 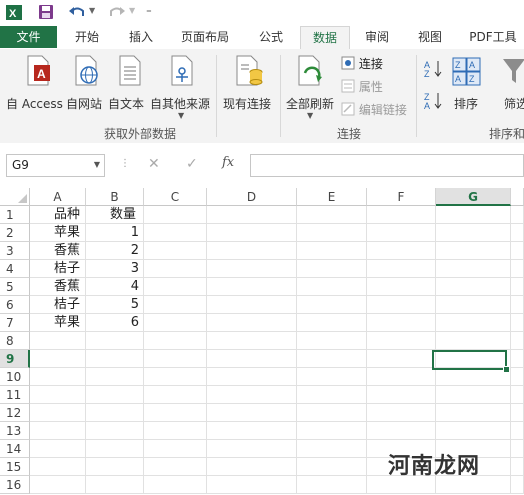 I want to click on existing-connections-button: 现有连接, so click(x=248, y=87).